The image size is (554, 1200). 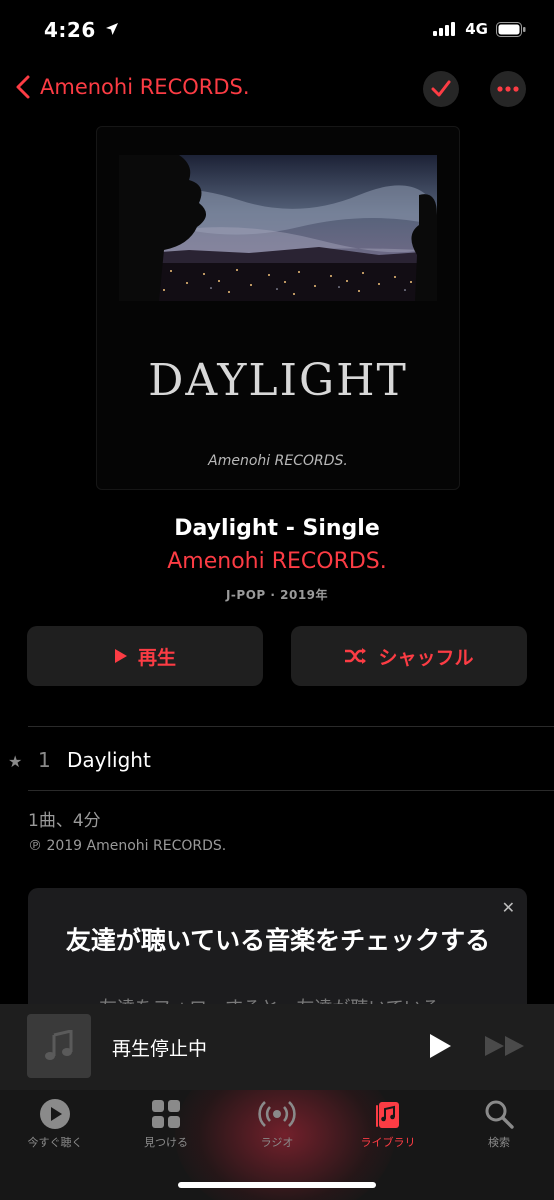 I want to click on tab-browse: 見つける, so click(x=166, y=1124).